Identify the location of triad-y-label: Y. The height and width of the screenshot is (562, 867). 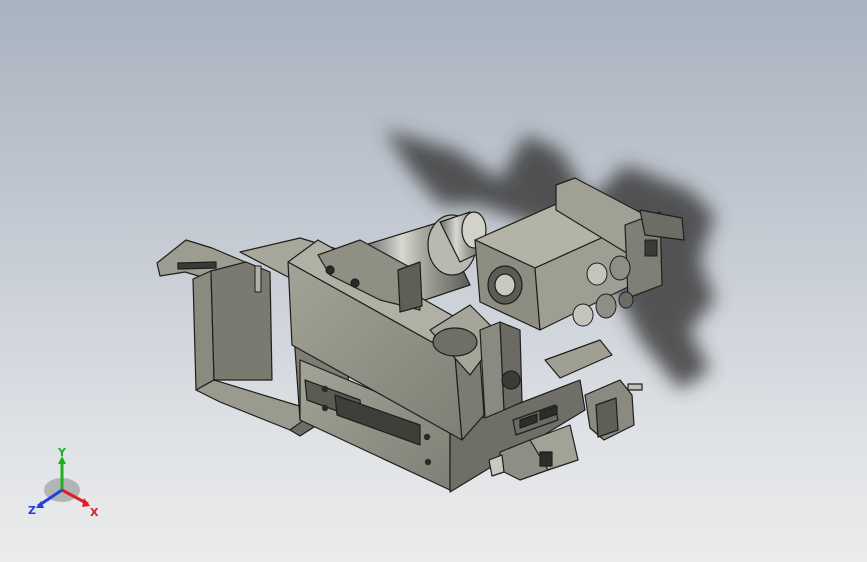
(62, 452).